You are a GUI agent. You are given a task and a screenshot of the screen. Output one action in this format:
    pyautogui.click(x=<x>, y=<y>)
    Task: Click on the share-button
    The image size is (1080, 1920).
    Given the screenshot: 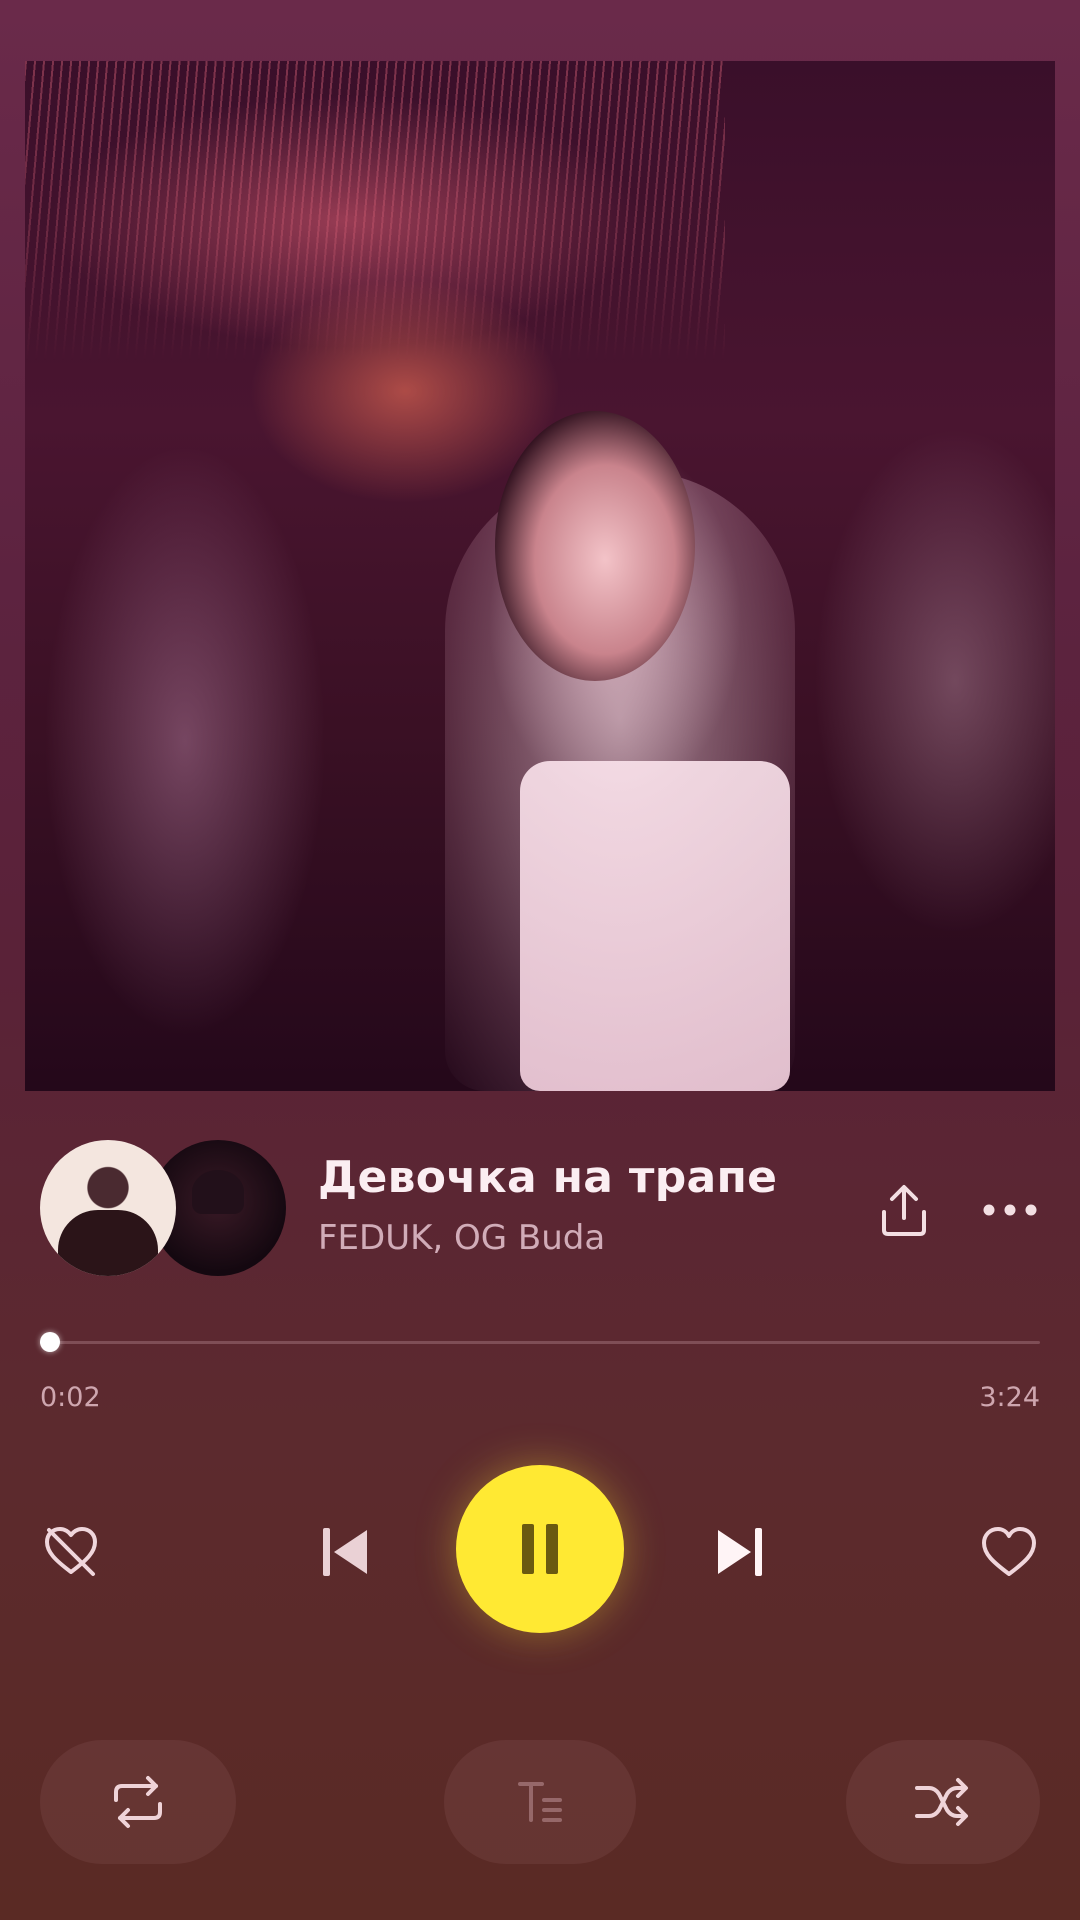 What is the action you would take?
    pyautogui.click(x=904, y=1210)
    